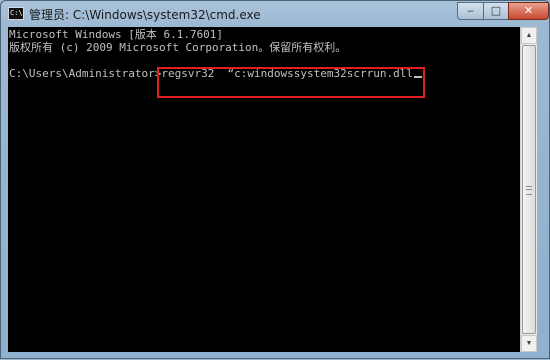 This screenshot has width=550, height=360. I want to click on scroll-up-button: ▲, so click(529, 35).